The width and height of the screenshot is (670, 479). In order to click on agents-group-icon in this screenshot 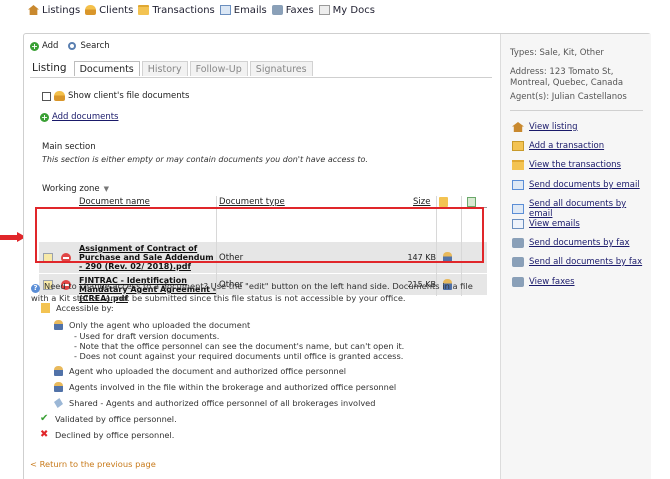, I will do `click(58, 387)`.